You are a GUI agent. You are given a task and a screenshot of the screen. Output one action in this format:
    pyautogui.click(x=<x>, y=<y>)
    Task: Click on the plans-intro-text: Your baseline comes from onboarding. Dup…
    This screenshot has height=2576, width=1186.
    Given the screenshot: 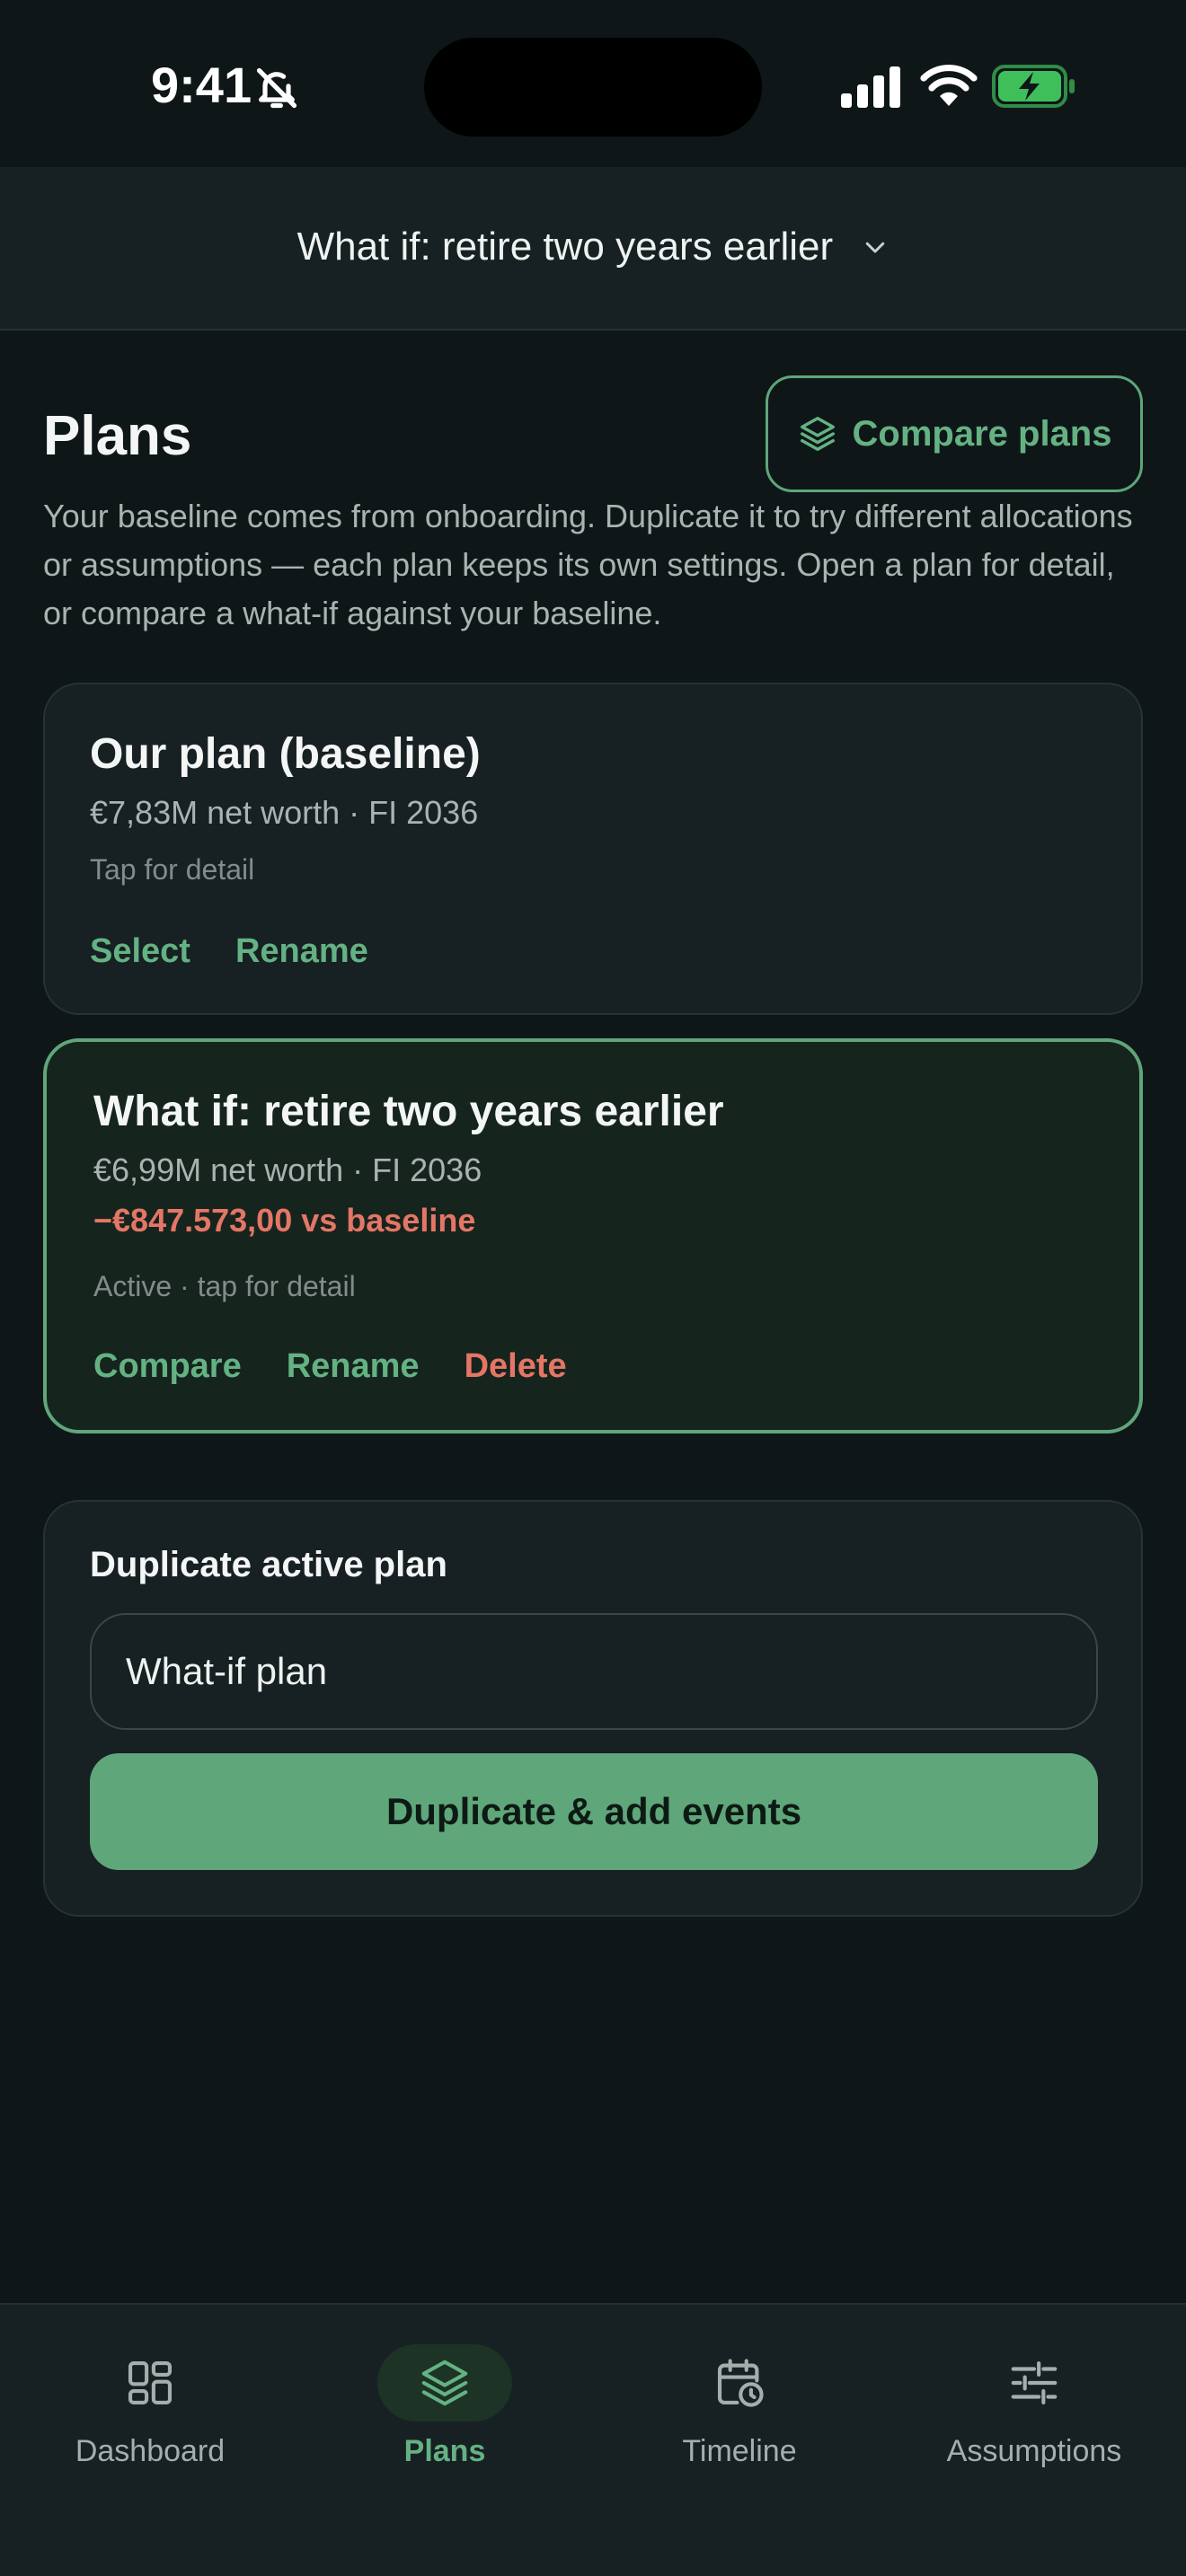 What is the action you would take?
    pyautogui.click(x=588, y=564)
    